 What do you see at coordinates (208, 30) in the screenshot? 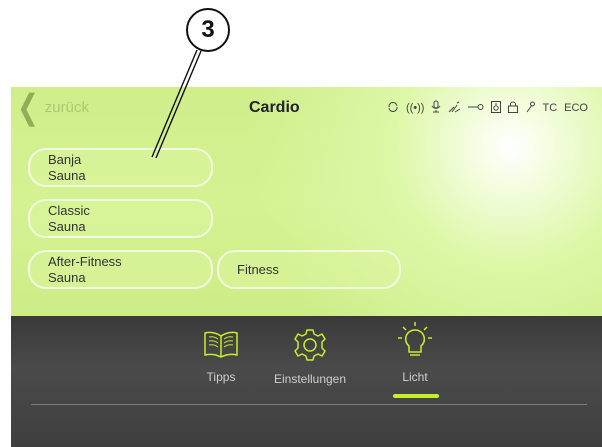
I see `callout-number: 3` at bounding box center [208, 30].